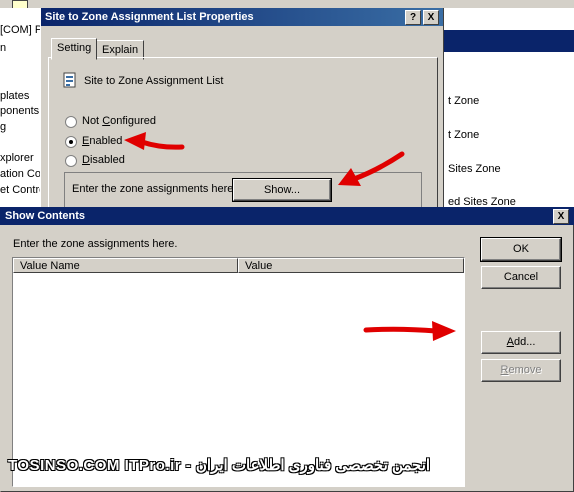 The height and width of the screenshot is (492, 574). I want to click on tree-item: n, so click(3, 48).